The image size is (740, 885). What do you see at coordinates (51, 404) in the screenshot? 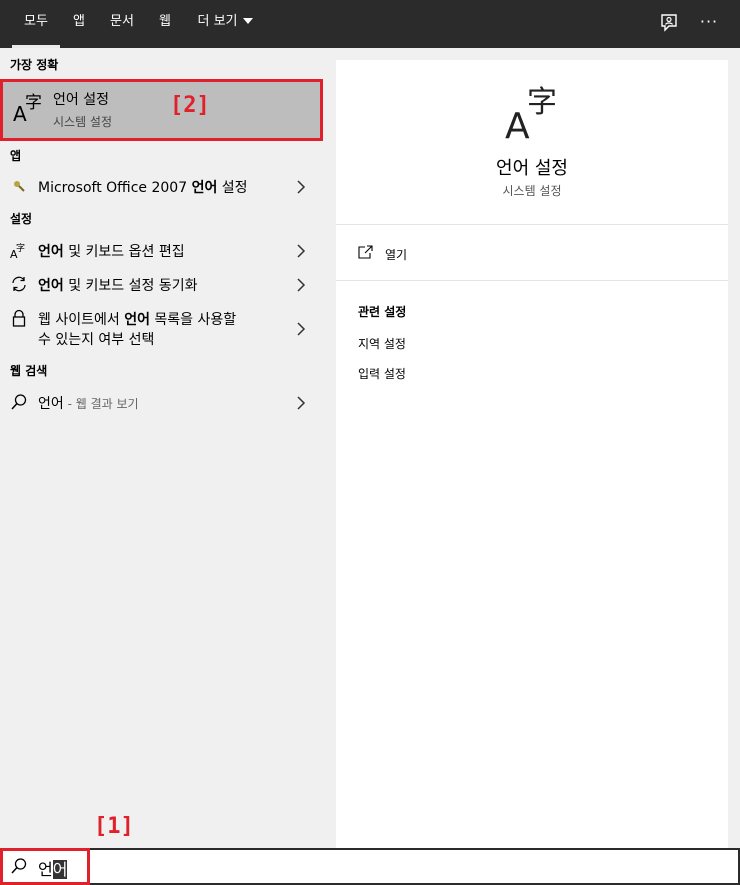
I see `web-result-query: 언어` at bounding box center [51, 404].